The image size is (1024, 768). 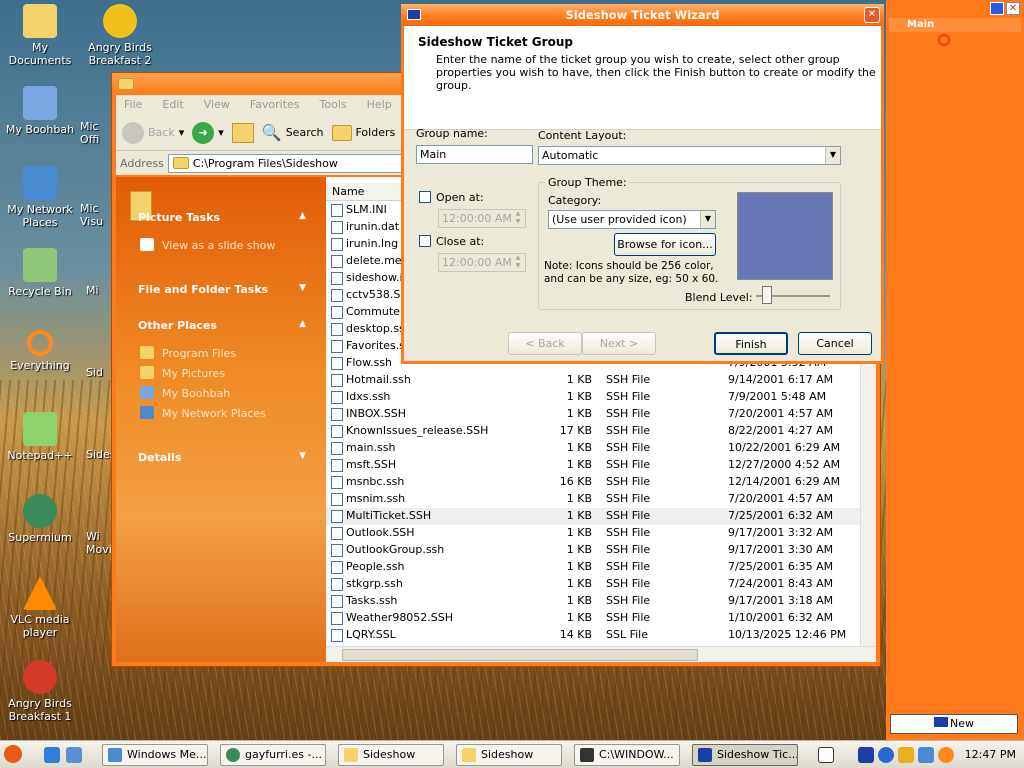 I want to click on ie-icon, so click(x=52, y=755).